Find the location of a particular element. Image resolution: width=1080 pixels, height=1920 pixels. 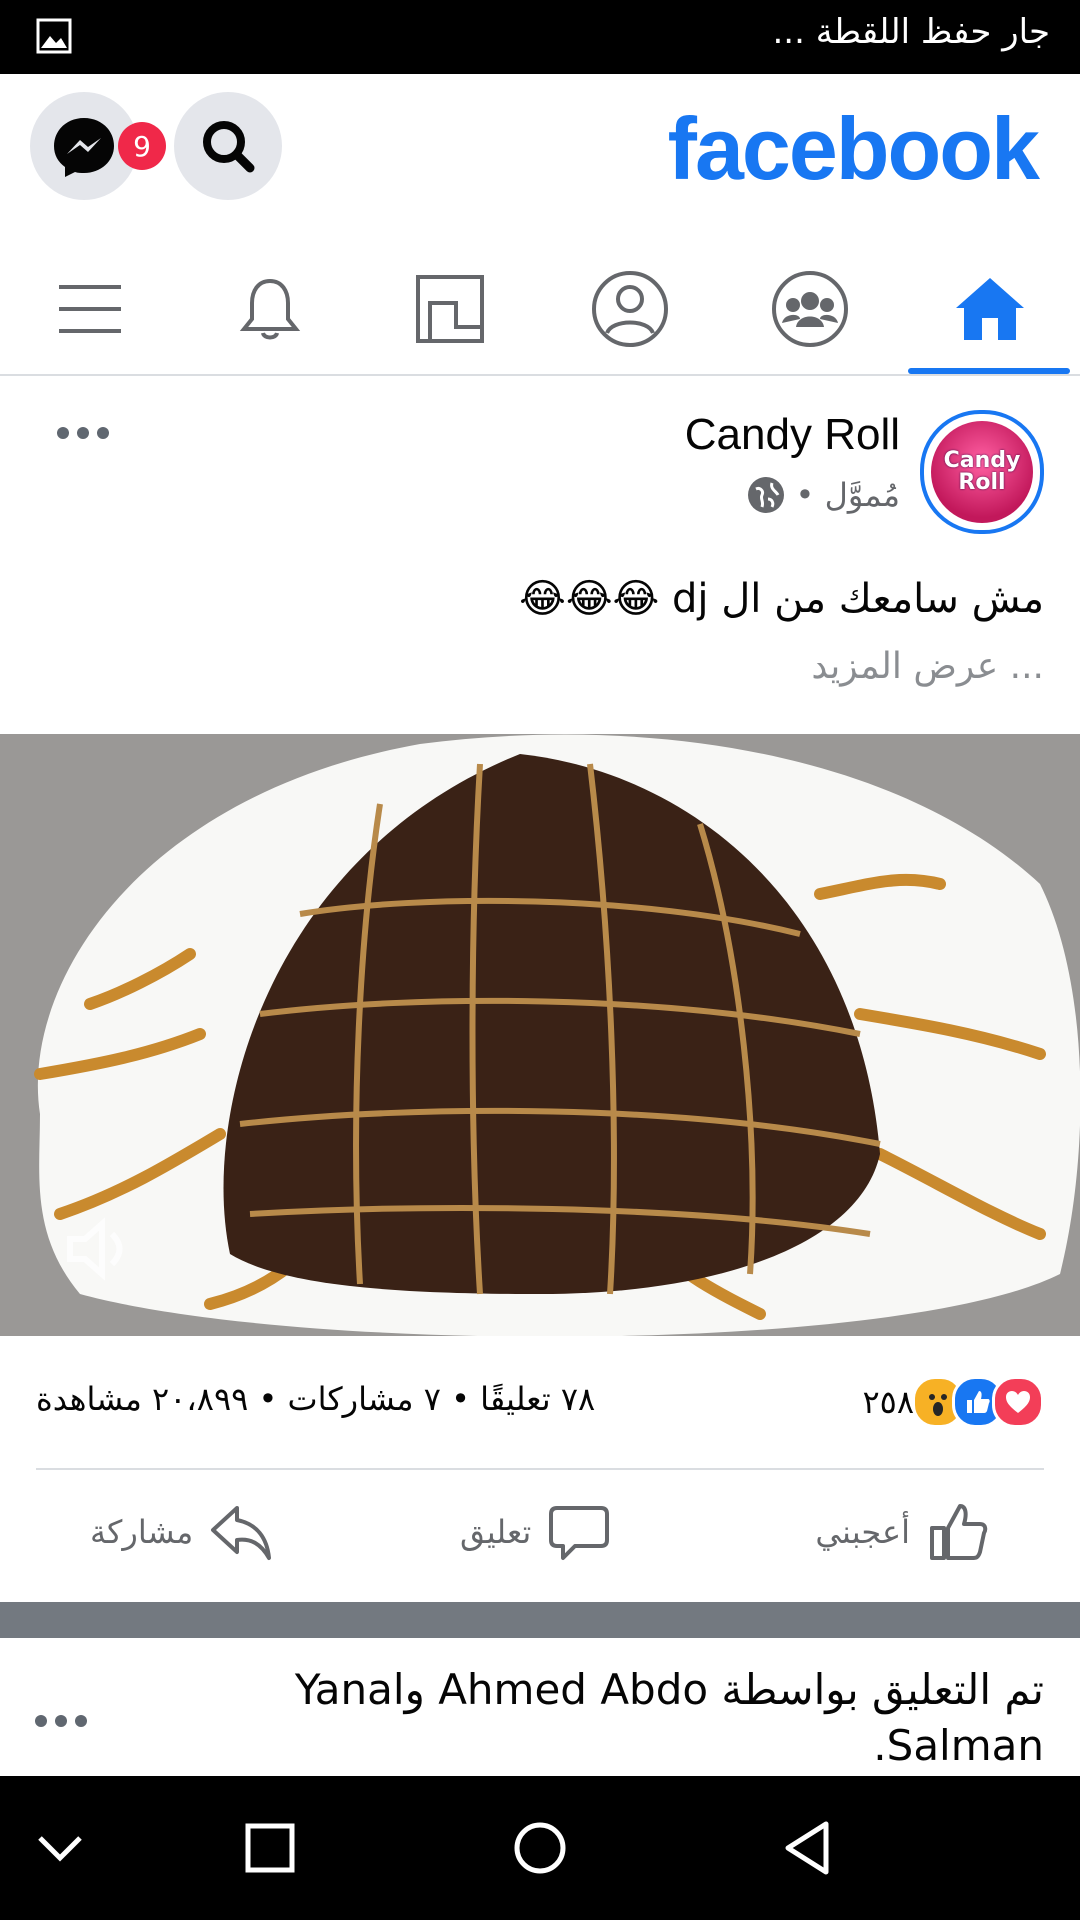

love-reaction-icon is located at coordinates (1018, 1402).